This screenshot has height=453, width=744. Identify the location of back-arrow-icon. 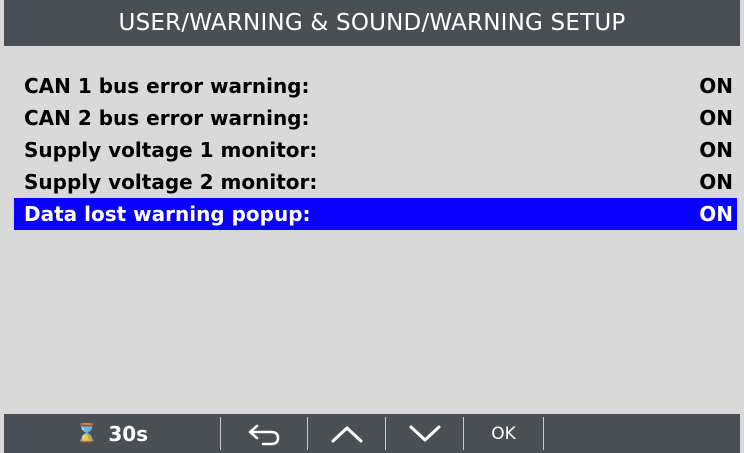
(264, 434).